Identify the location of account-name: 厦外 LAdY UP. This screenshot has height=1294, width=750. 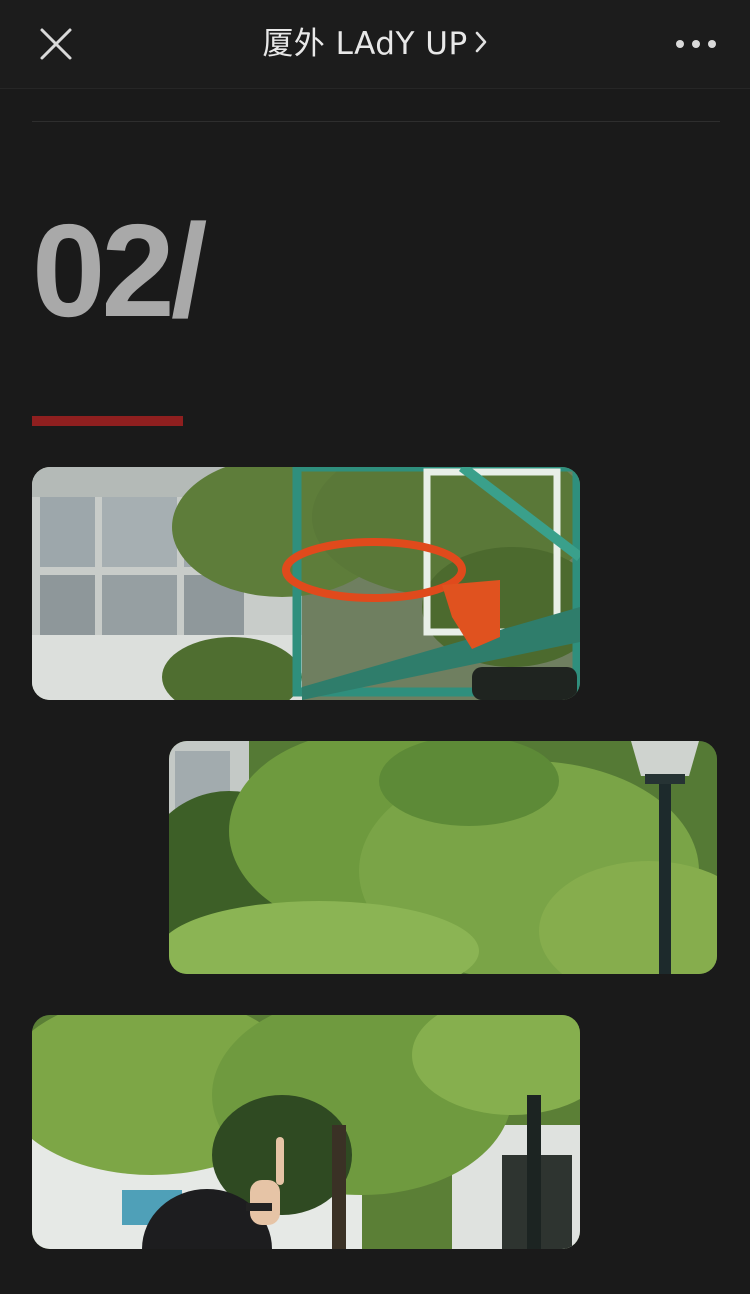
(365, 44).